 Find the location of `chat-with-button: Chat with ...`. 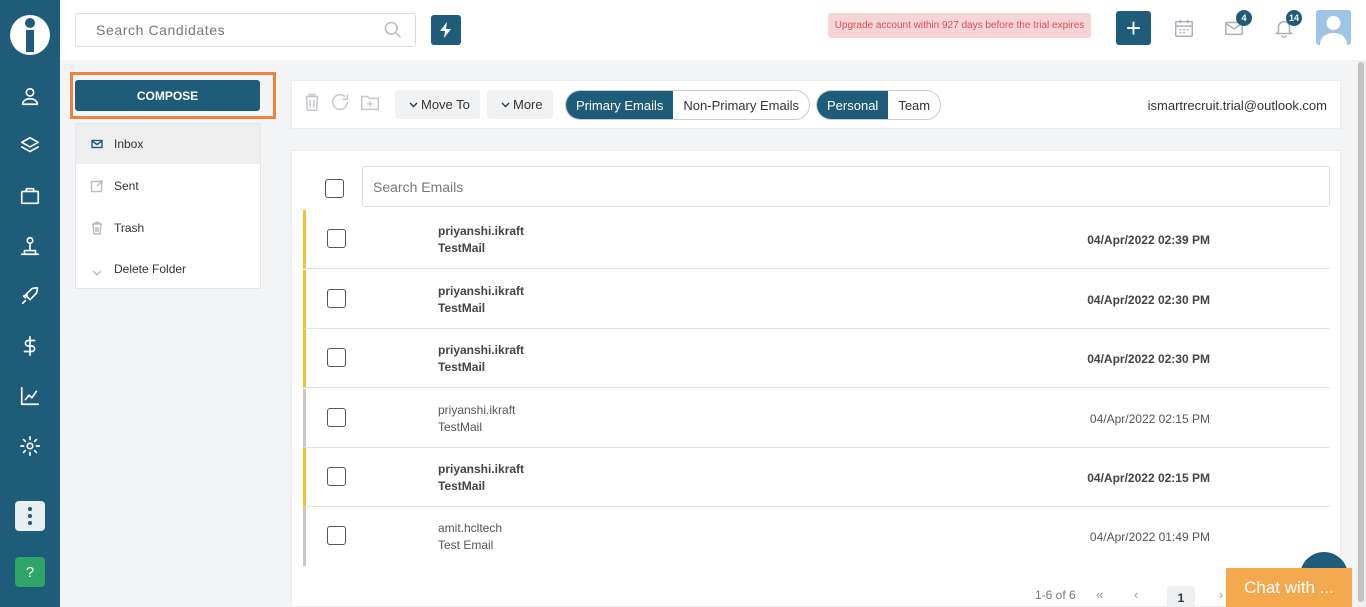

chat-with-button: Chat with ... is located at coordinates (1289, 587).